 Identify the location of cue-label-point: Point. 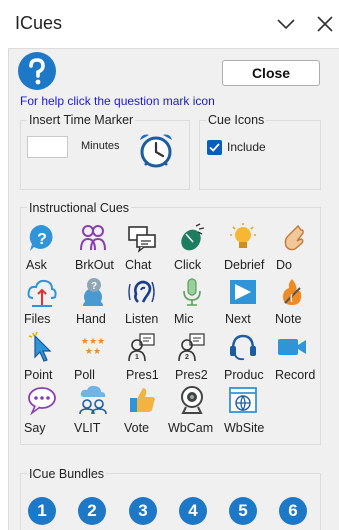
(38, 375).